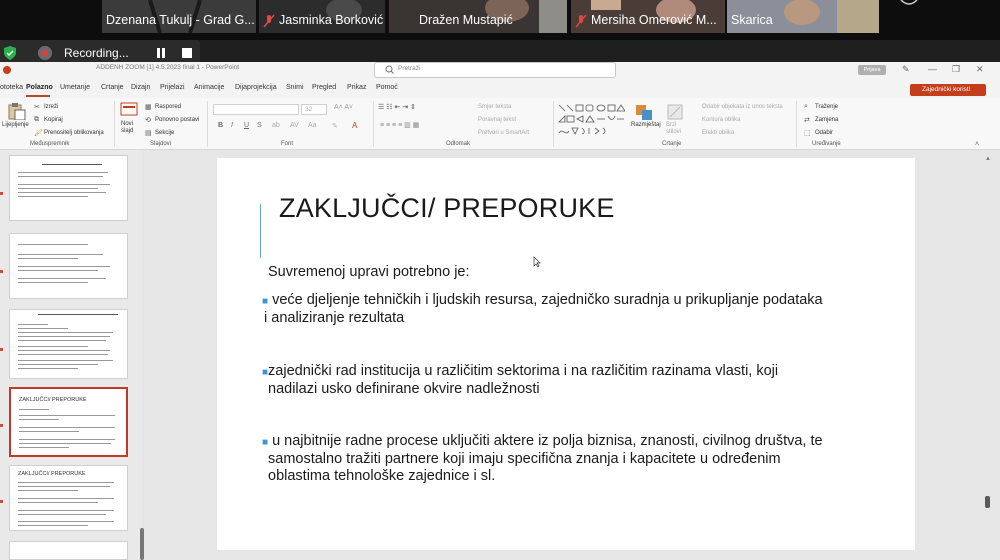  I want to click on tab-review: Pregled, so click(324, 87).